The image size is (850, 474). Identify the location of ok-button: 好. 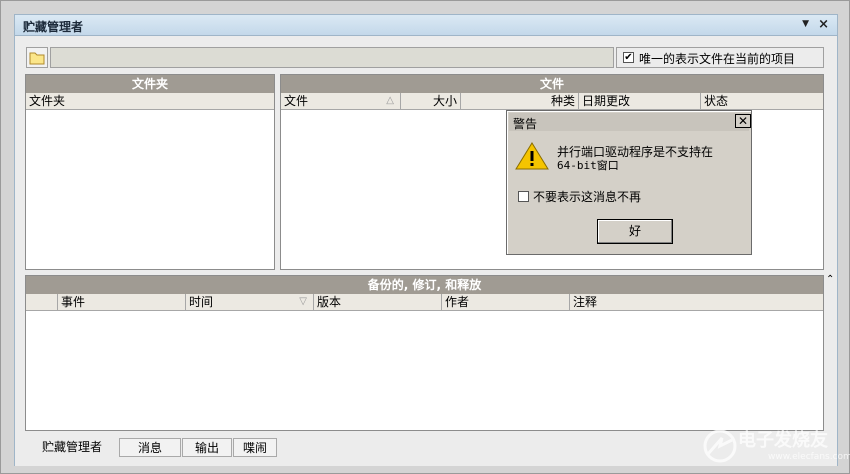
(635, 231).